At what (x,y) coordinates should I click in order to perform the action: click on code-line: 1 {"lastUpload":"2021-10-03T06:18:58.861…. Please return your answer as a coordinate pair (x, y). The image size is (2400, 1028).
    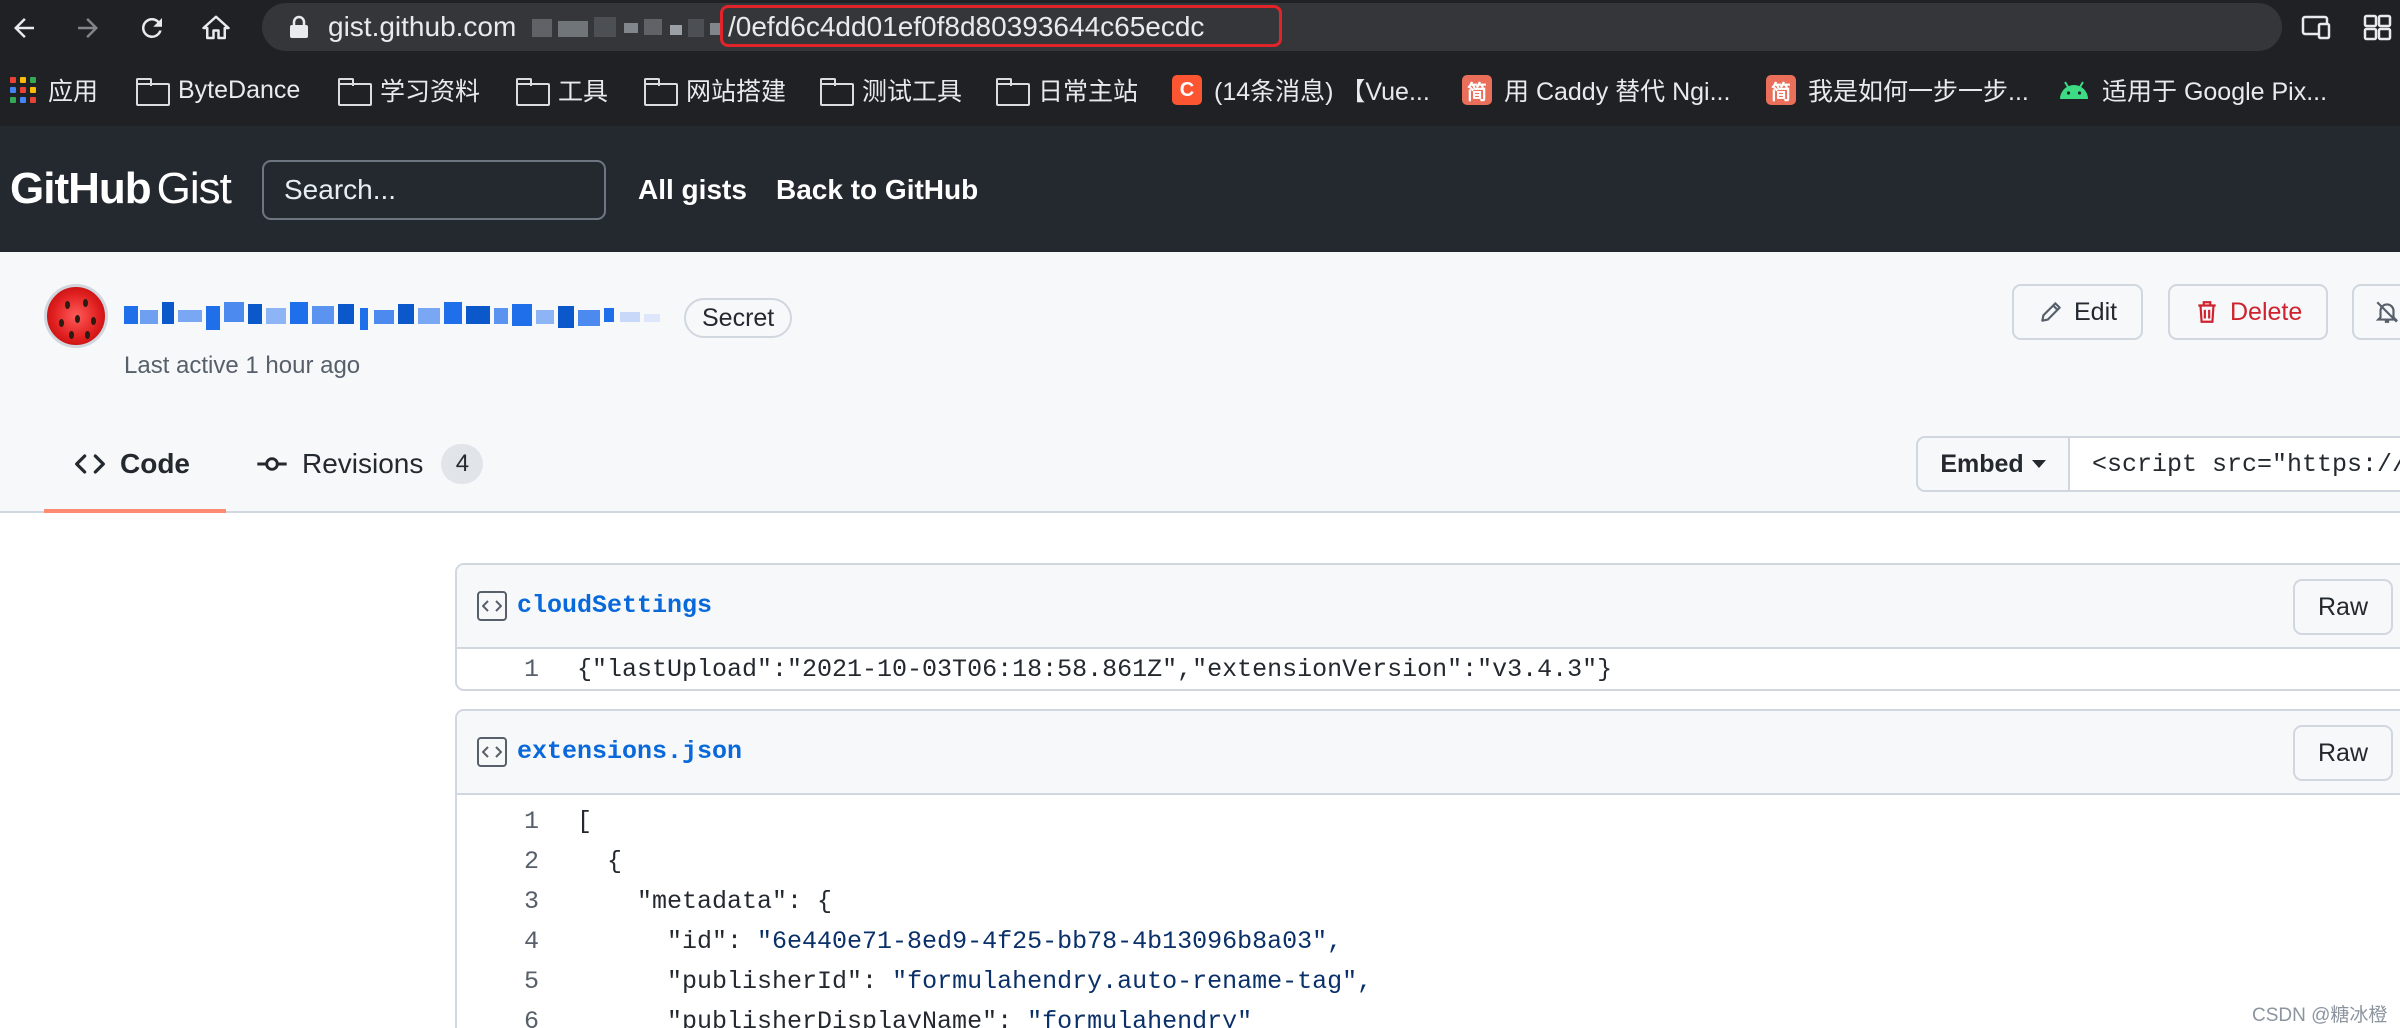
    Looking at the image, I should click on (1428, 669).